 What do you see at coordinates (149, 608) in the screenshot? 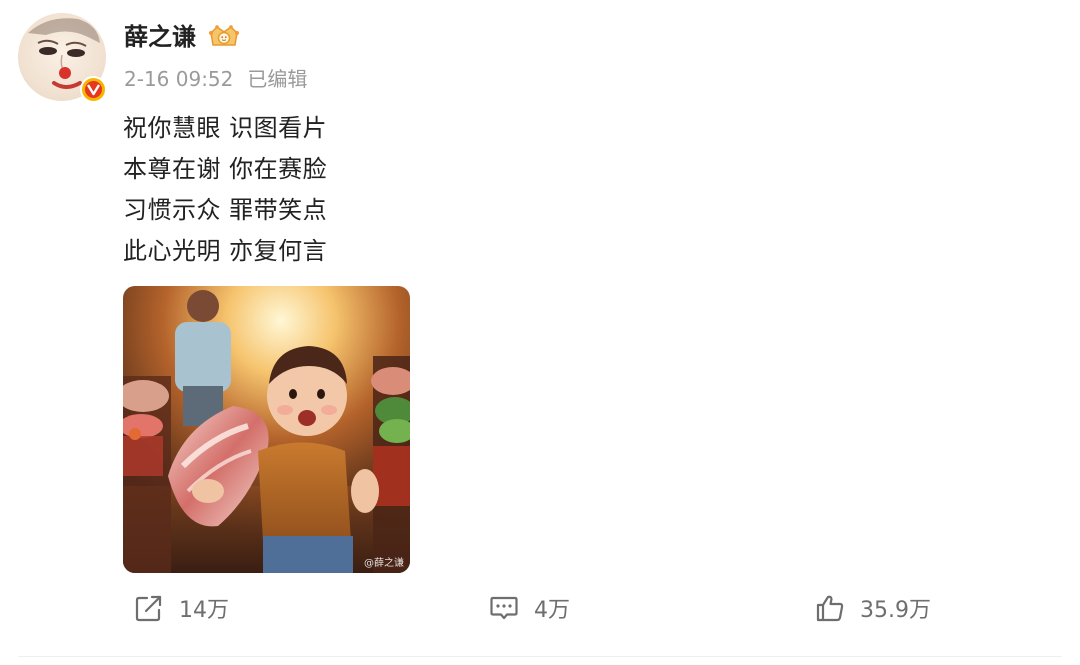
I see `share-icon` at bounding box center [149, 608].